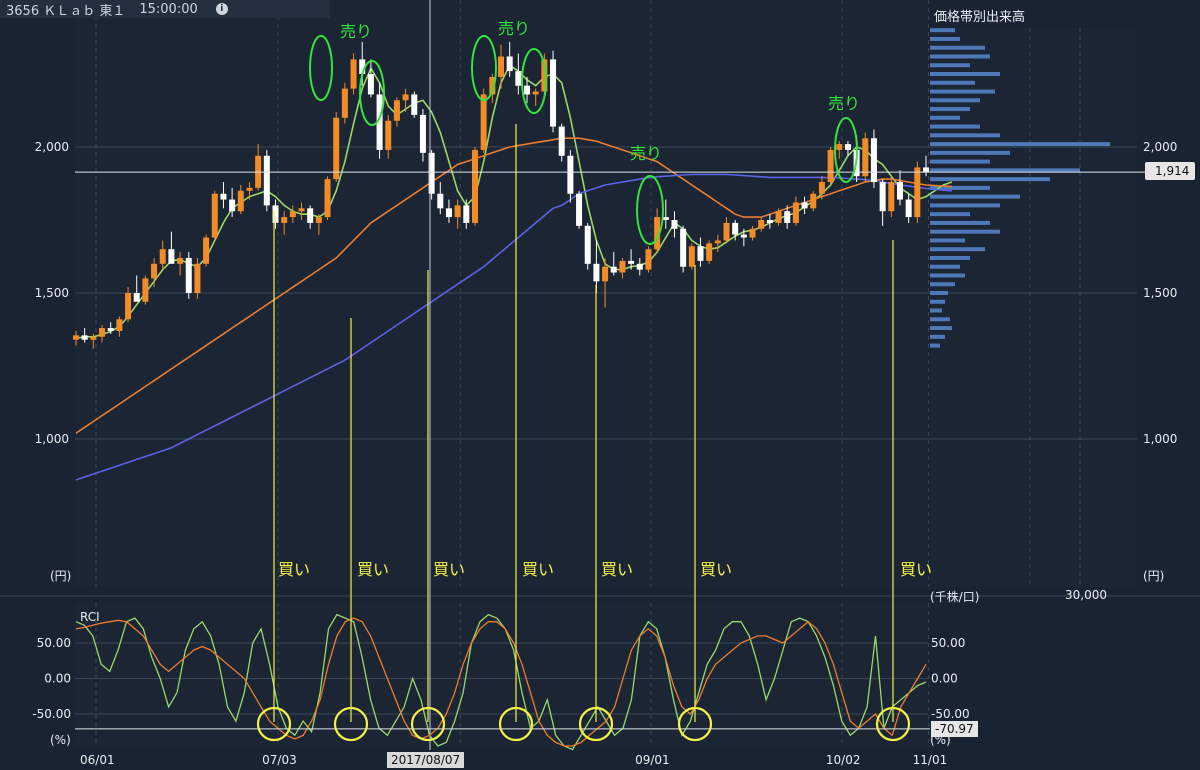  What do you see at coordinates (97, 760) in the screenshot?
I see `date-tick-label: 06/01` at bounding box center [97, 760].